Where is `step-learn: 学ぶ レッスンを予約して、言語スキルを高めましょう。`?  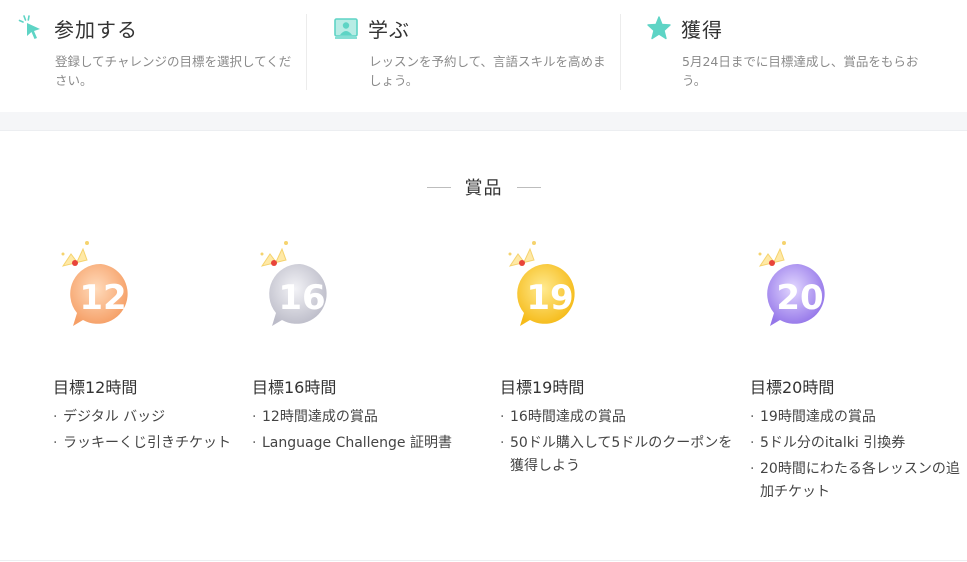
step-learn: 学ぶ レッスンを予約して、言語スキルを高めましょう。 is located at coordinates (474, 54).